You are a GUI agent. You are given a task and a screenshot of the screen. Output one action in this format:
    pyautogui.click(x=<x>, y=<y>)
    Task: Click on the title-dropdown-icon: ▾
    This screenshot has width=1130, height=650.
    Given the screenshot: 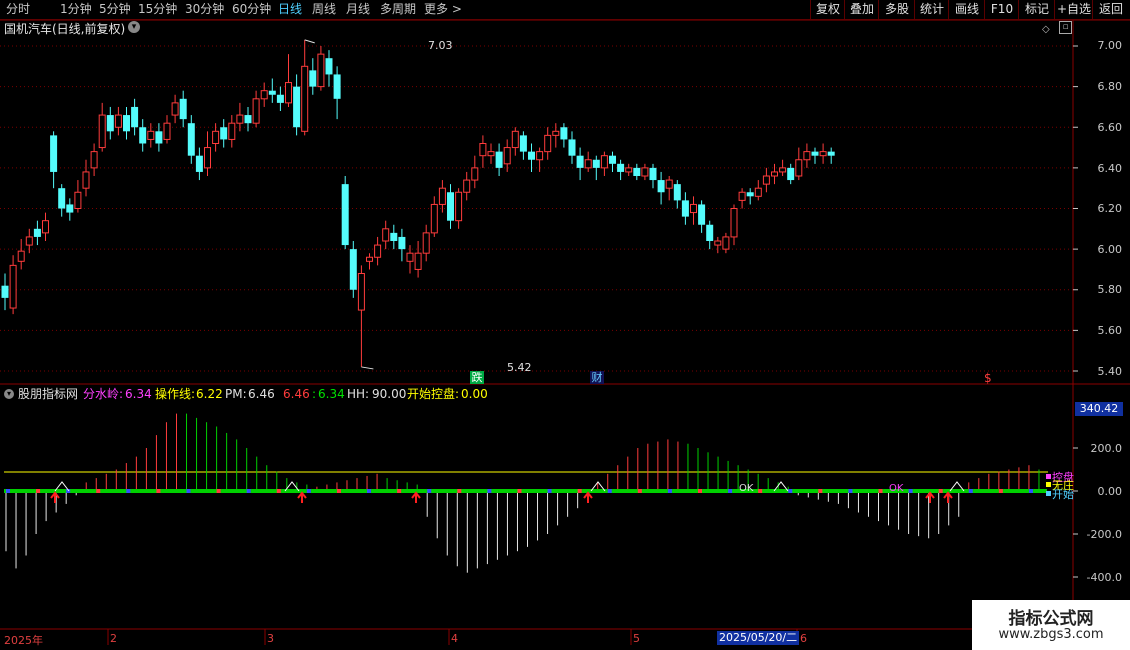 What is the action you would take?
    pyautogui.click(x=134, y=27)
    